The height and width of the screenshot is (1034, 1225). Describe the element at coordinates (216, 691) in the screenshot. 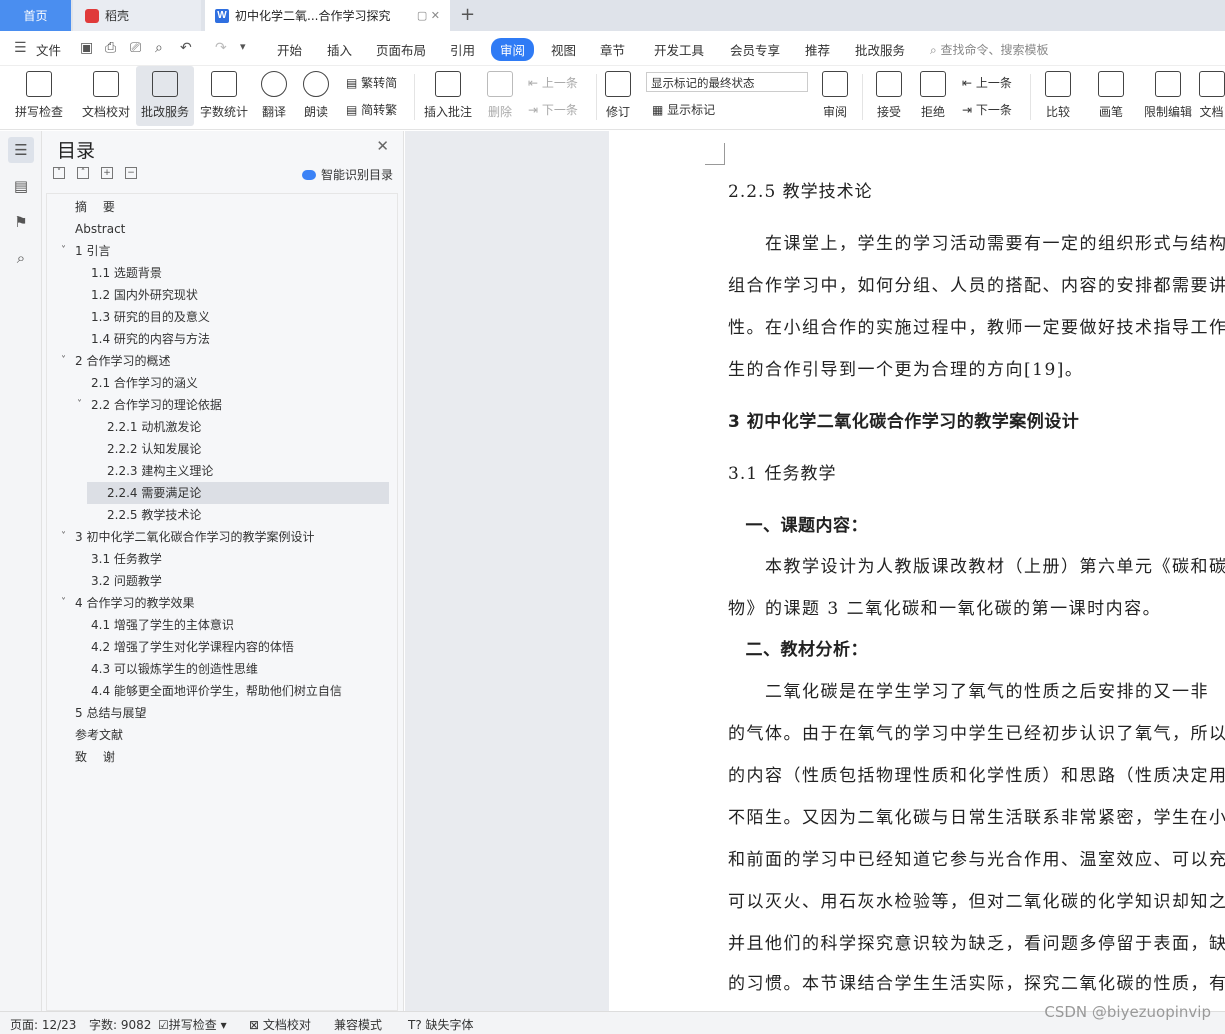

I see `toc-item: 4.4 能够更全面地评价学生，帮助他们树立自信` at that location.